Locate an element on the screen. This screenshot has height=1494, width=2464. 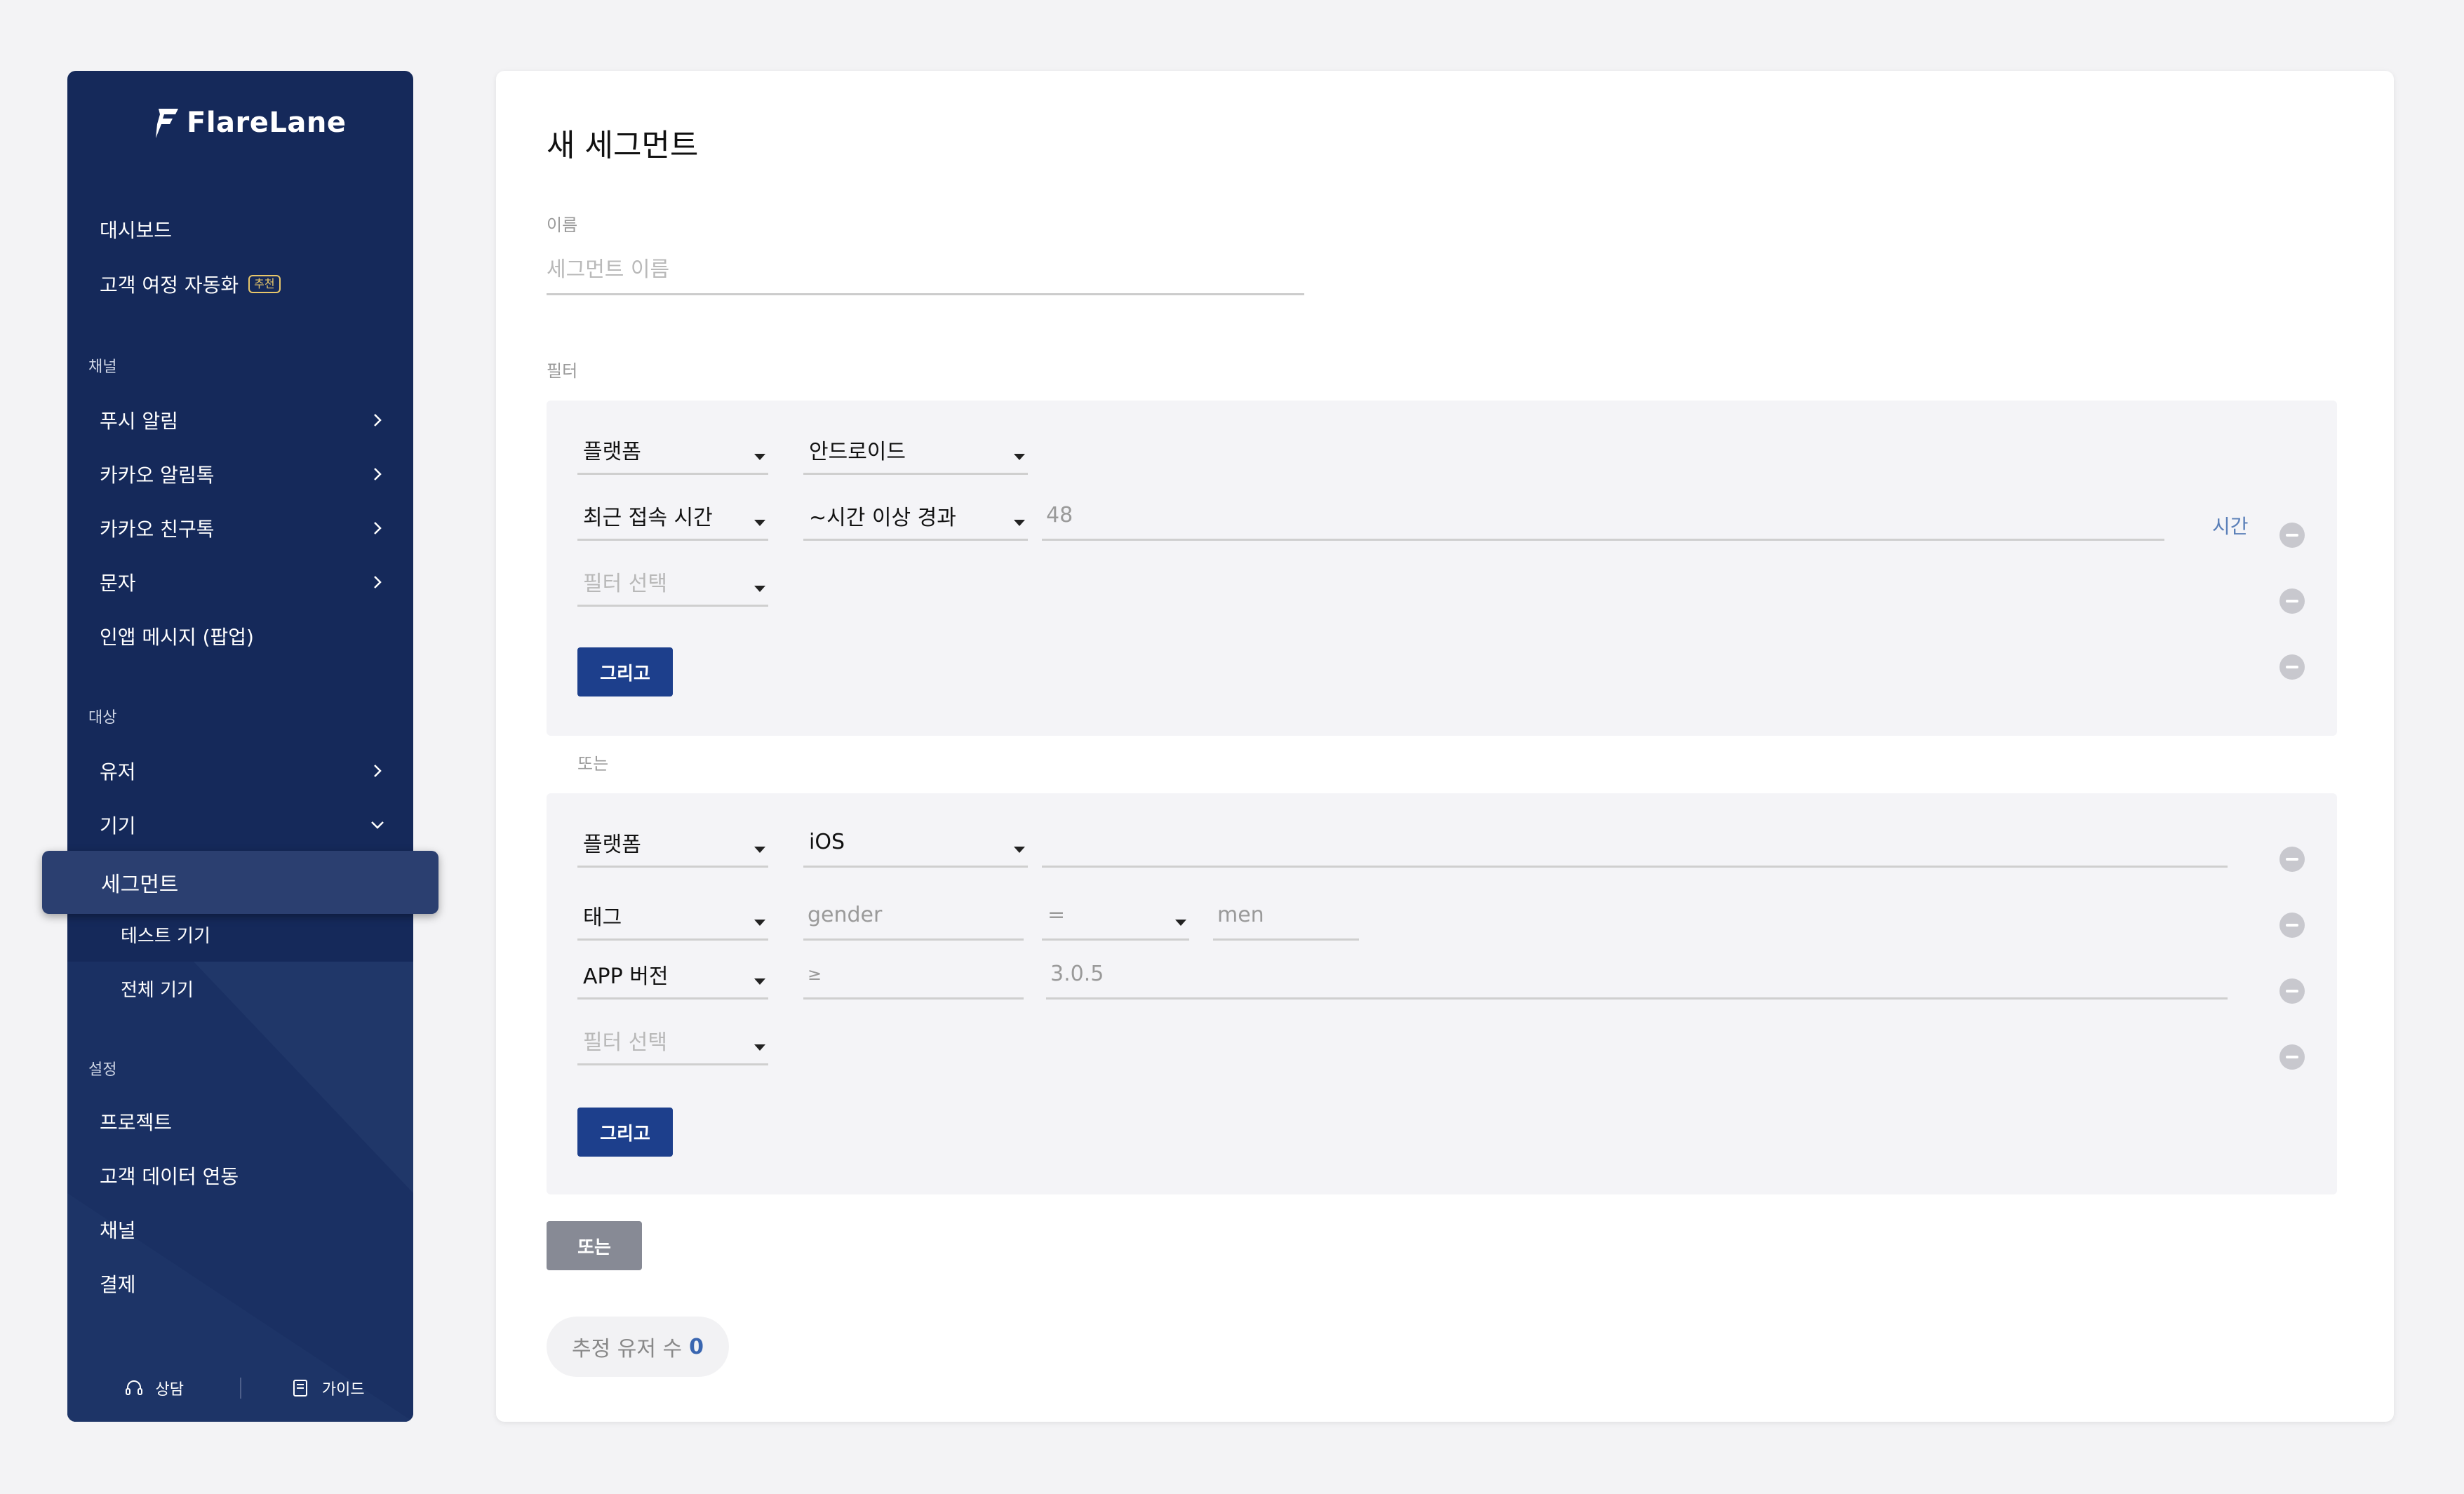
segment-name-input is located at coordinates (925, 270).